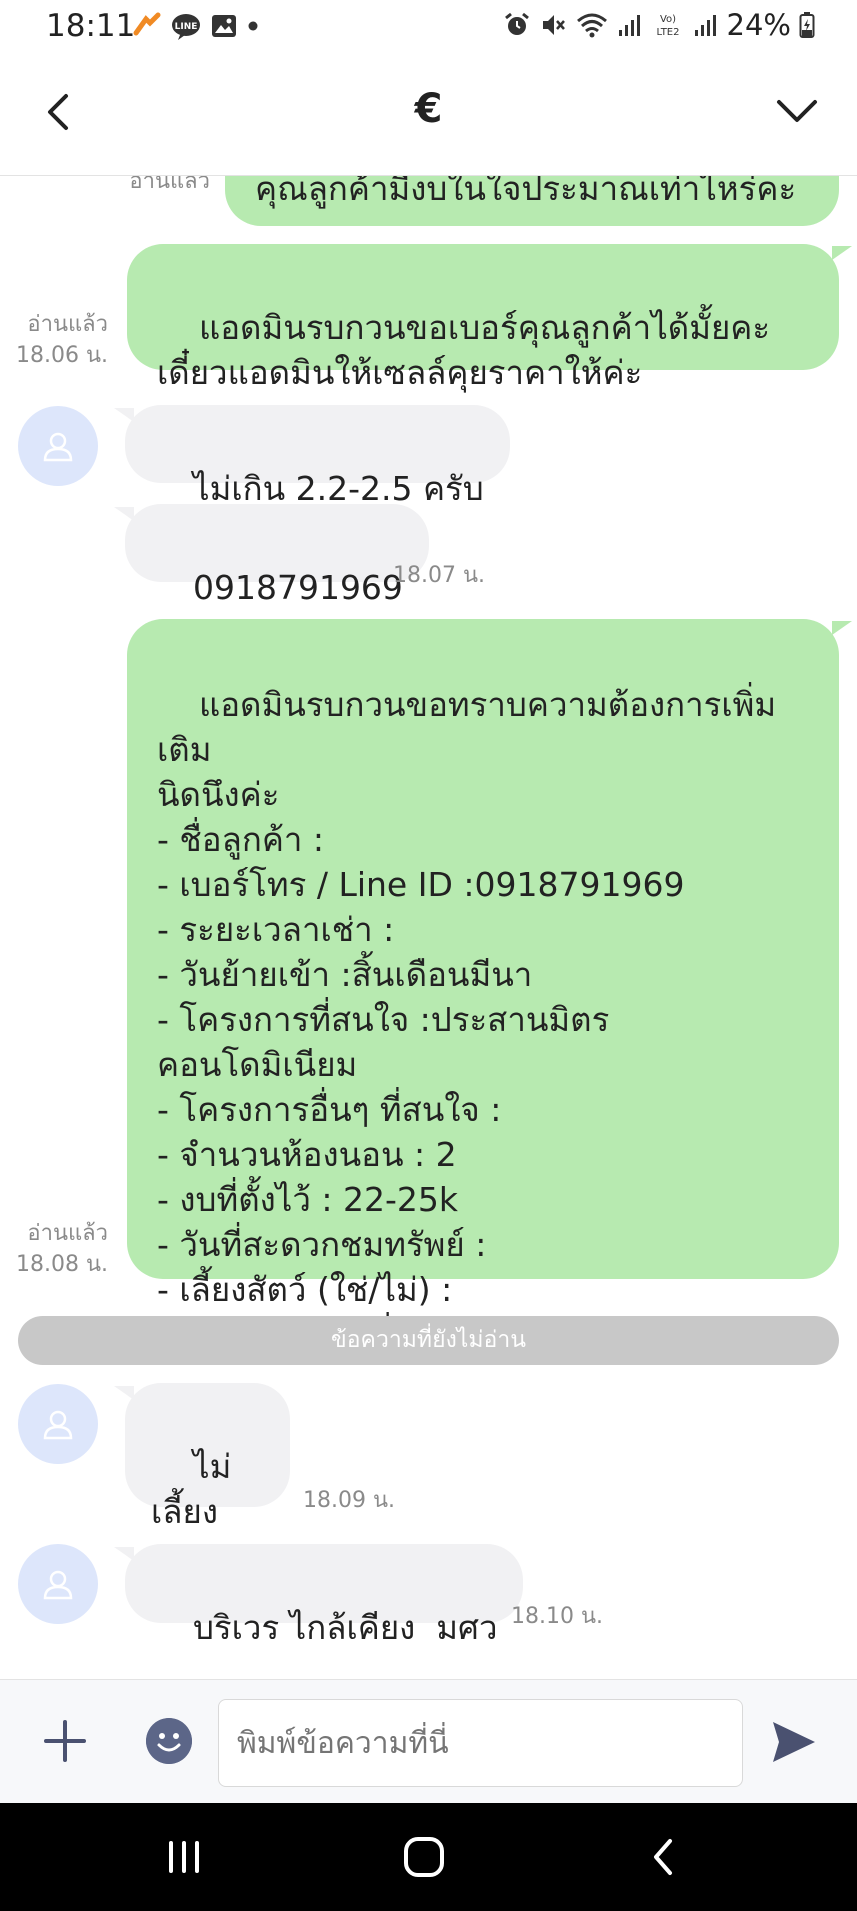  Describe the element at coordinates (557, 1616) in the screenshot. I see `message-time: 18.10 น.` at that location.